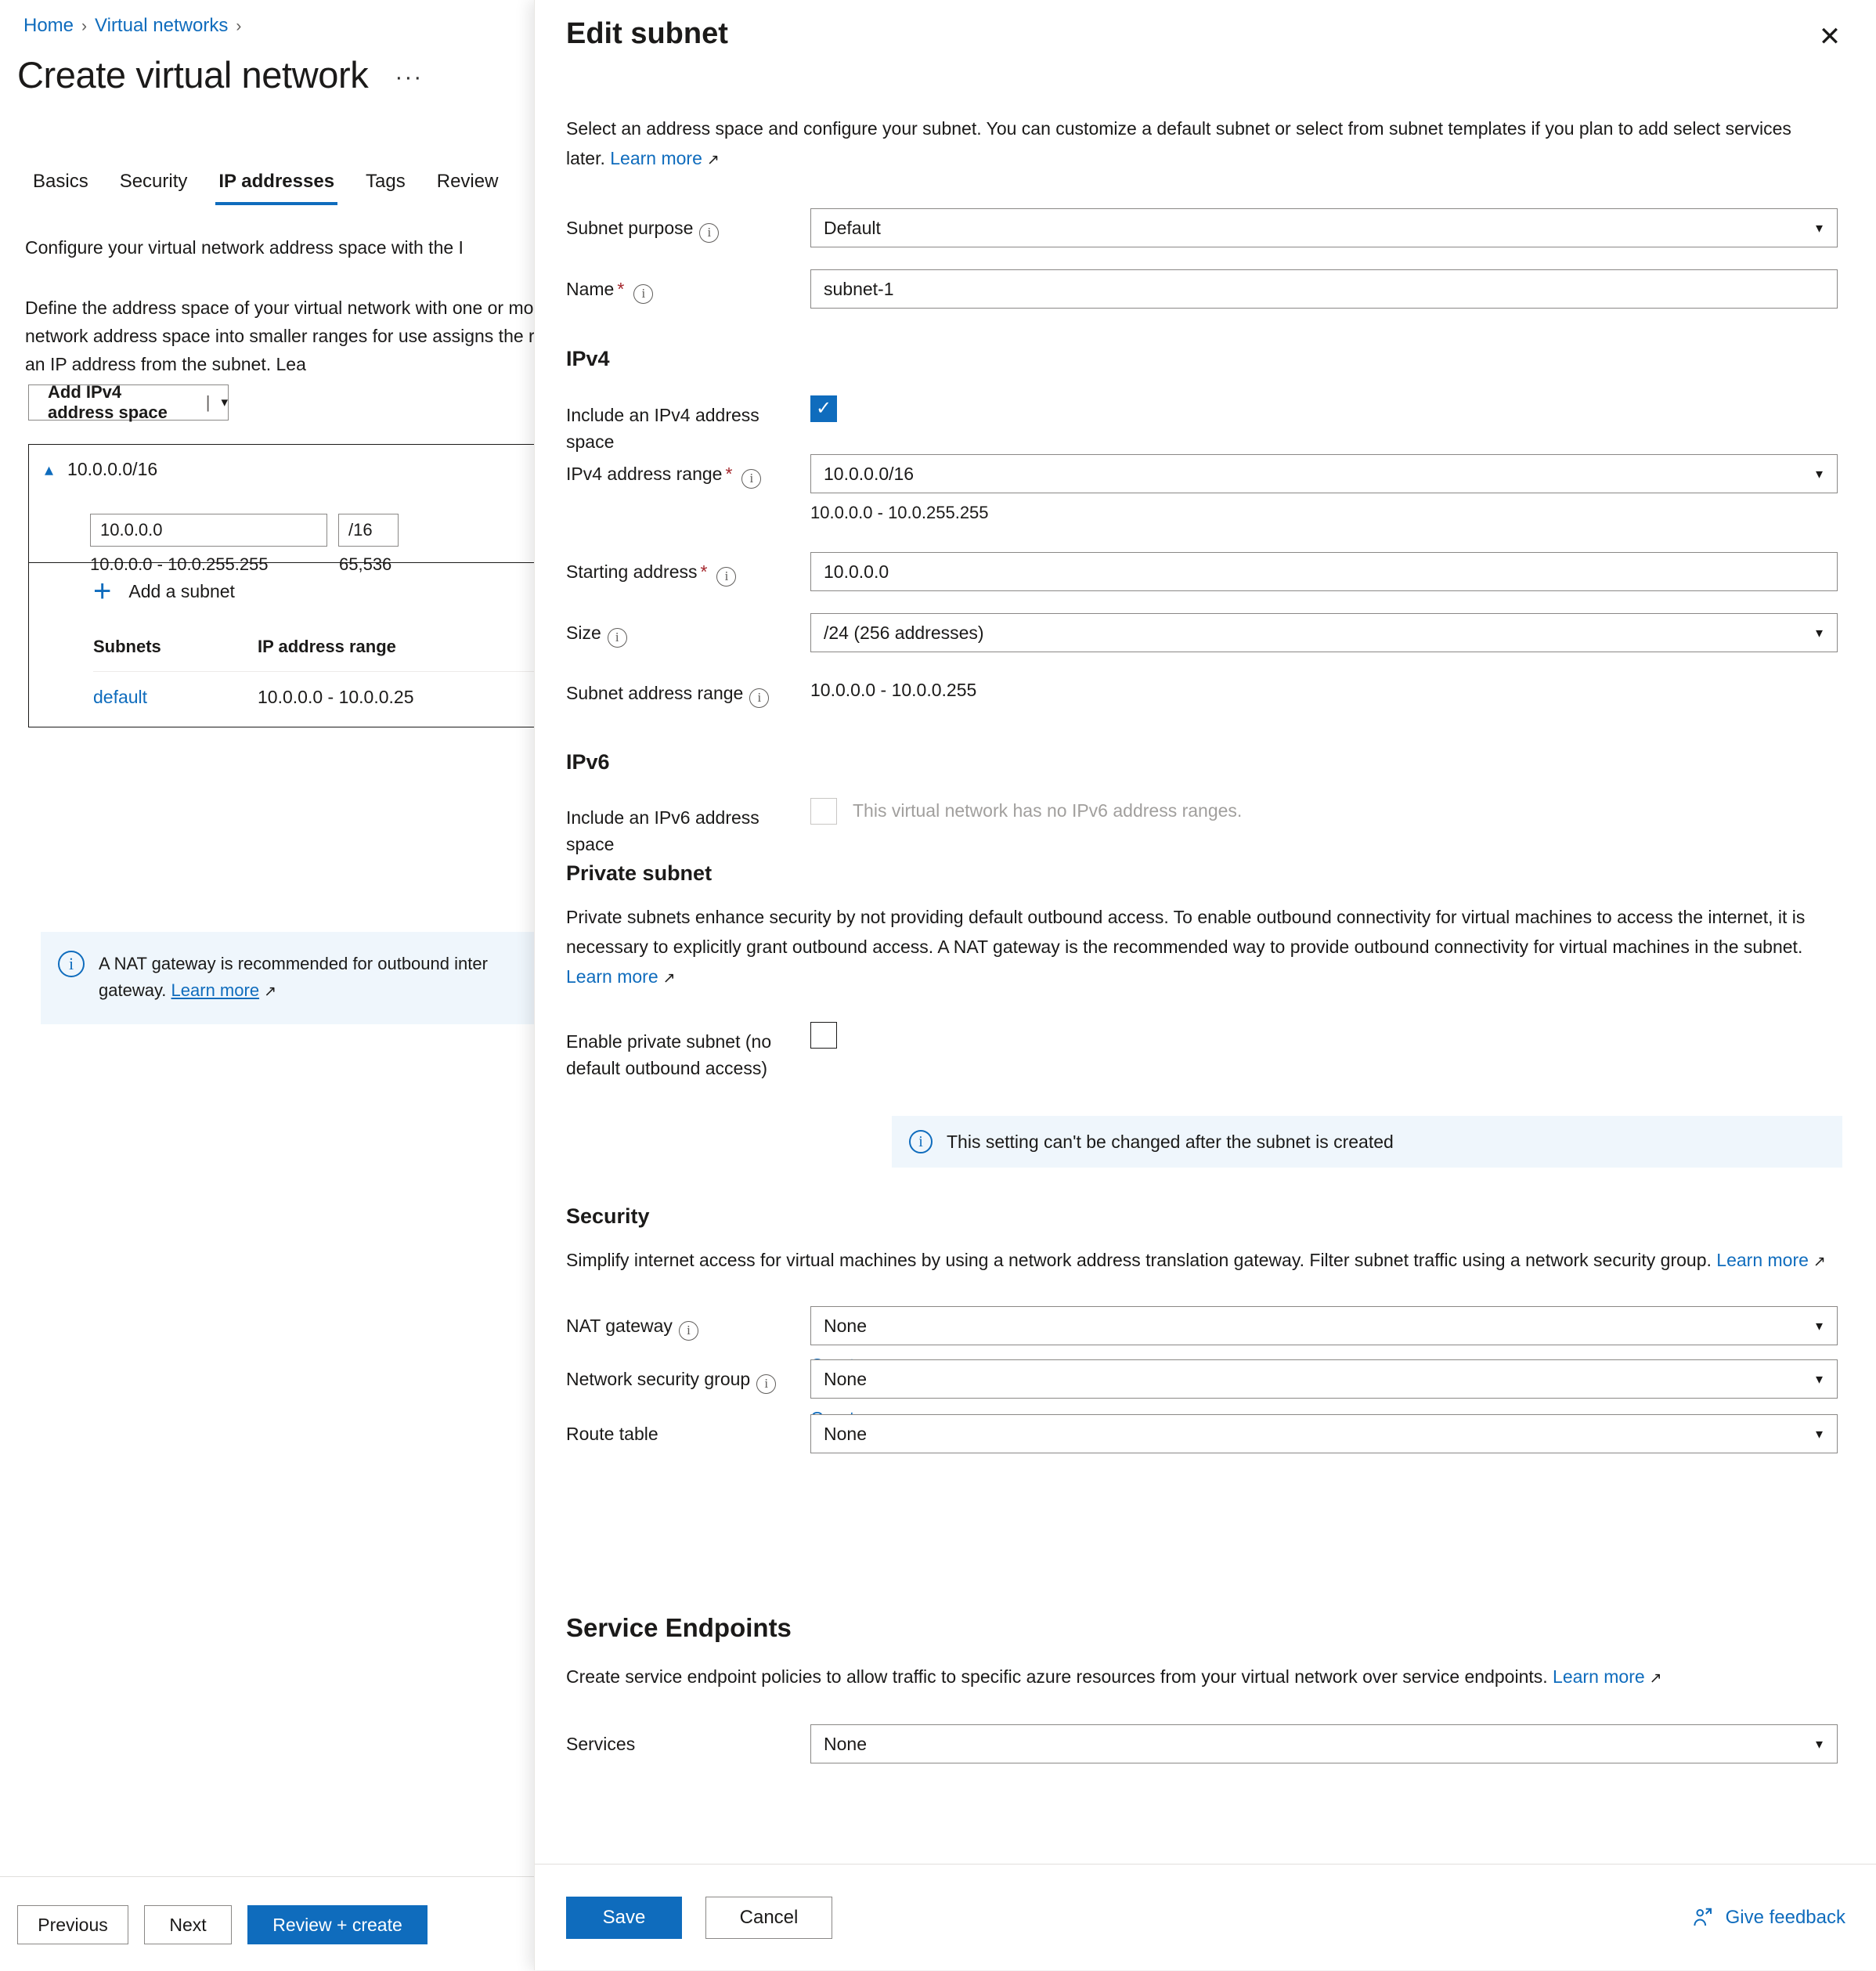  What do you see at coordinates (768, 1918) in the screenshot?
I see `cancel-button: Cancel` at bounding box center [768, 1918].